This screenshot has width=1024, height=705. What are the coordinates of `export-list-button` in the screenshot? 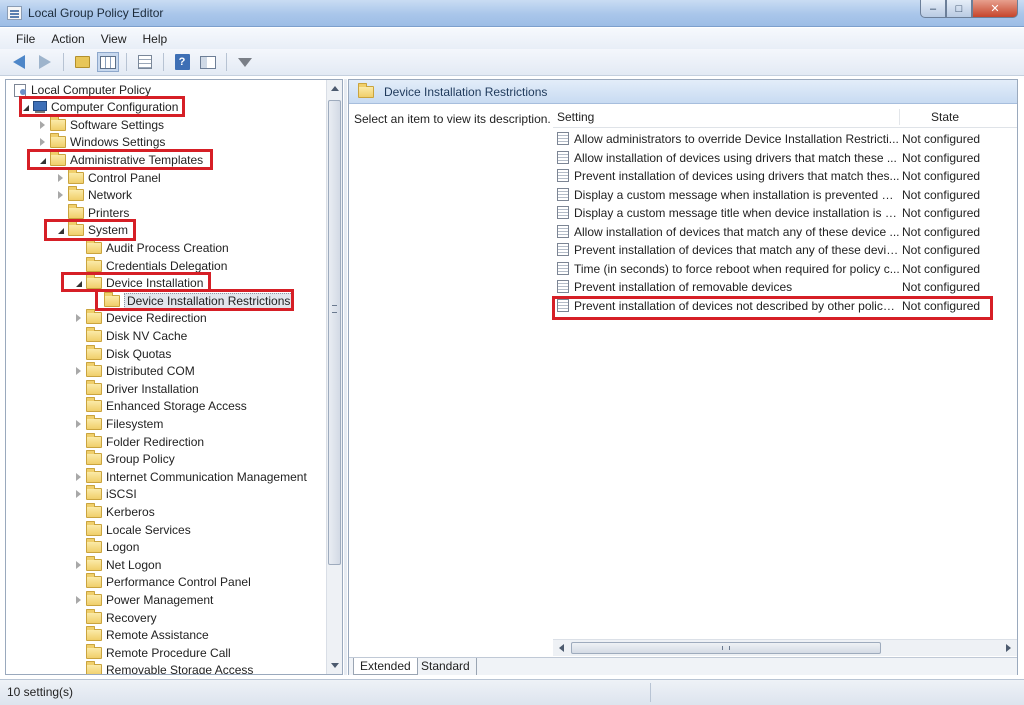 It's located at (145, 62).